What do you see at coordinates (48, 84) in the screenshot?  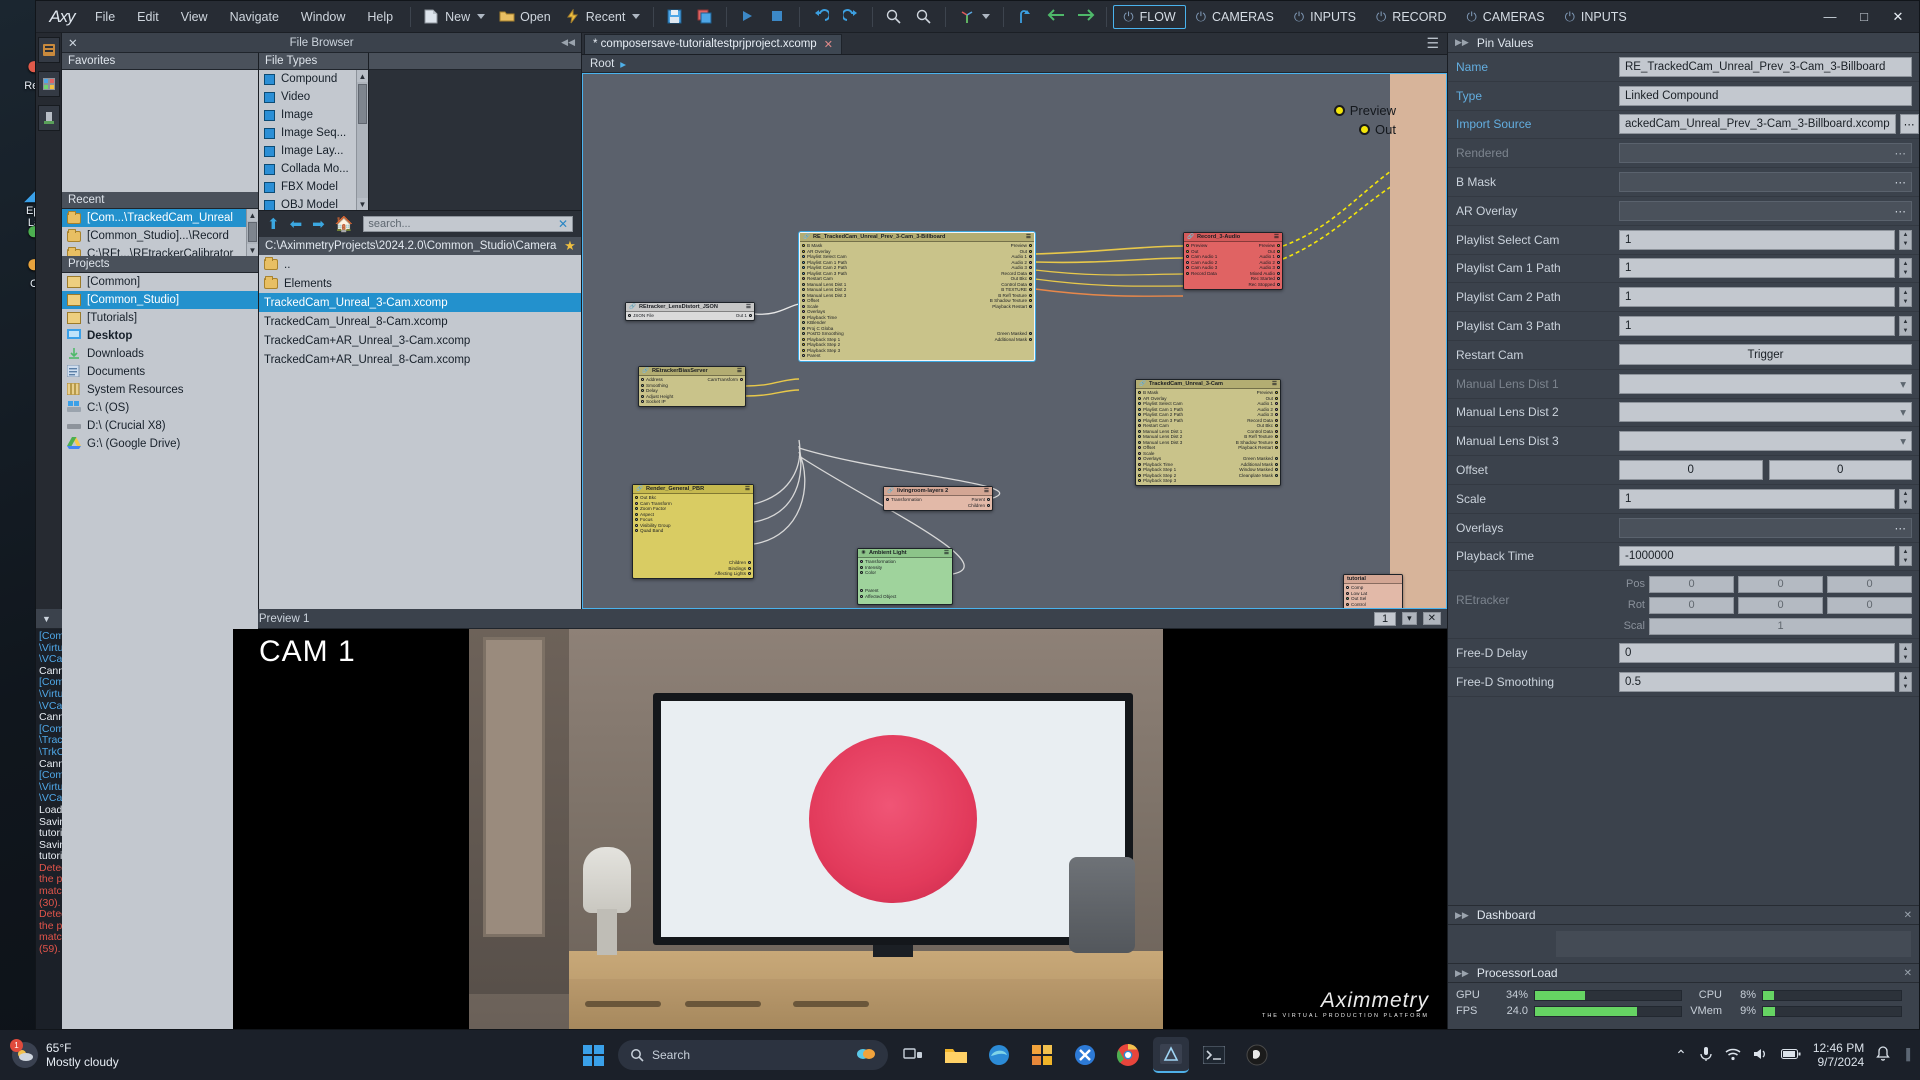 I see `dock-button-panels` at bounding box center [48, 84].